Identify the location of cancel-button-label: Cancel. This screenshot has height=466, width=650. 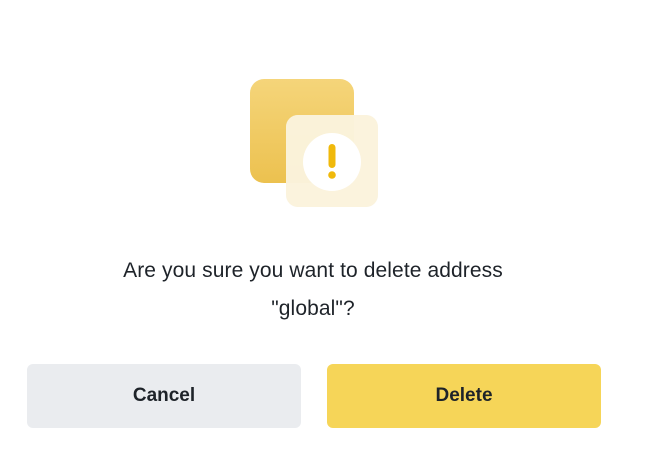
(164, 395).